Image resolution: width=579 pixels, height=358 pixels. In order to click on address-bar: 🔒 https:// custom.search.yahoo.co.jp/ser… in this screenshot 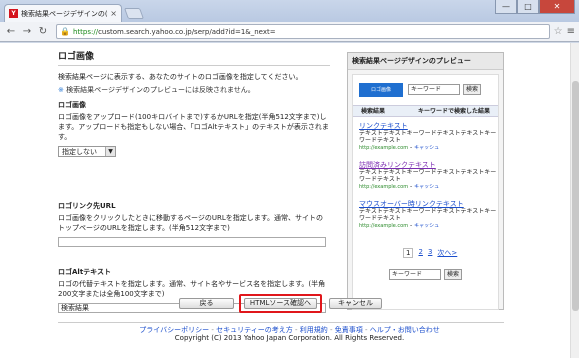, I will do `click(303, 31)`.